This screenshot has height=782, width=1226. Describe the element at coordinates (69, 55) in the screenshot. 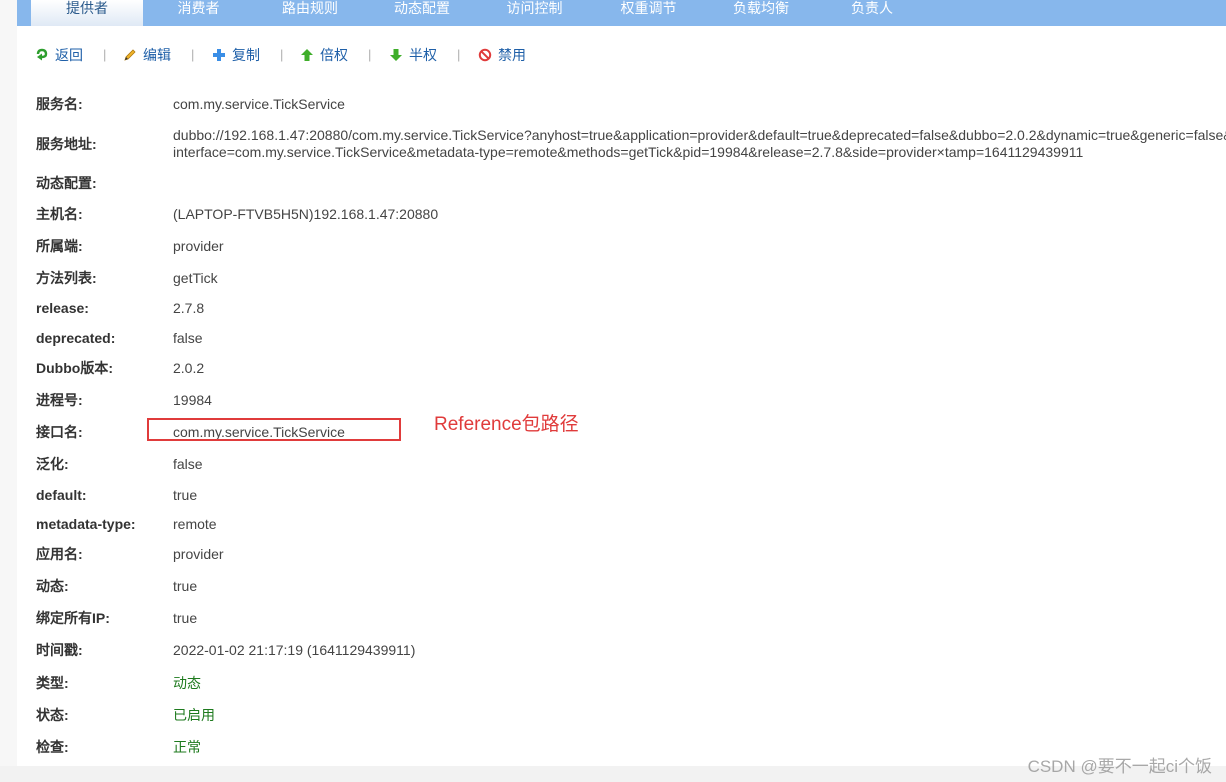

I see `back-label: 返回` at that location.